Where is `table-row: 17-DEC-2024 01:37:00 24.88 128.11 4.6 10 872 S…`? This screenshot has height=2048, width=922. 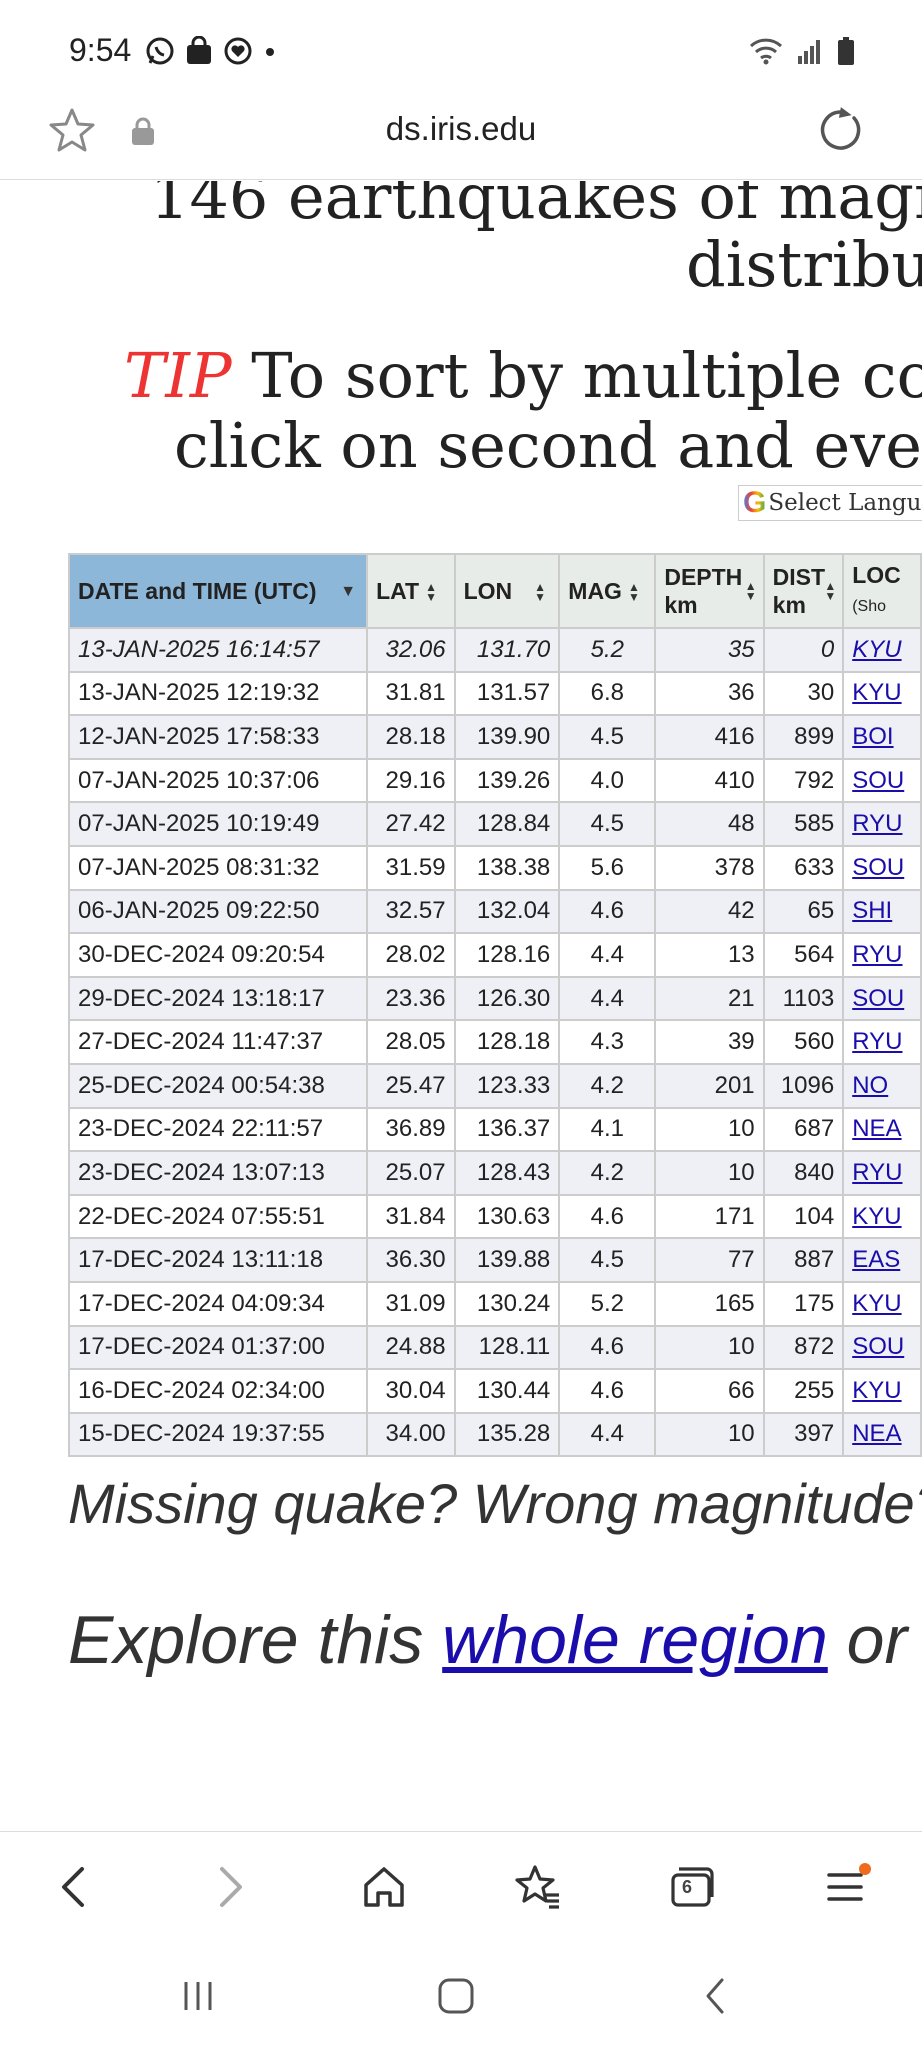
table-row: 17-DEC-2024 01:37:00 24.88 128.11 4.6 10 872 S… is located at coordinates (494, 1347).